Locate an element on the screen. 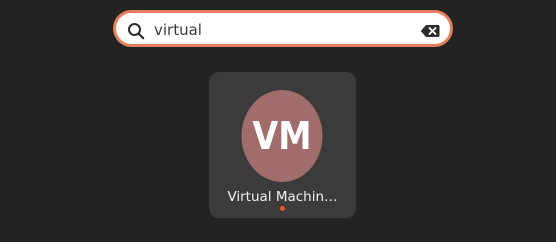 The height and width of the screenshot is (242, 556). search-icon is located at coordinates (136, 31).